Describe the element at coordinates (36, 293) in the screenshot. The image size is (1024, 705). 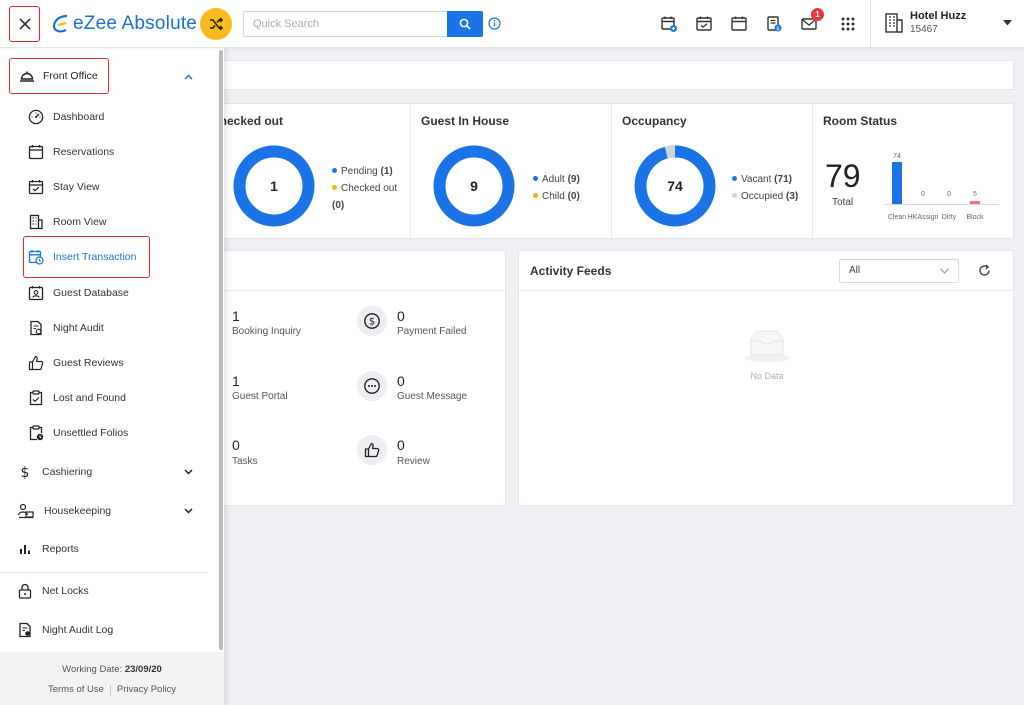
I see `contact-card-icon` at that location.